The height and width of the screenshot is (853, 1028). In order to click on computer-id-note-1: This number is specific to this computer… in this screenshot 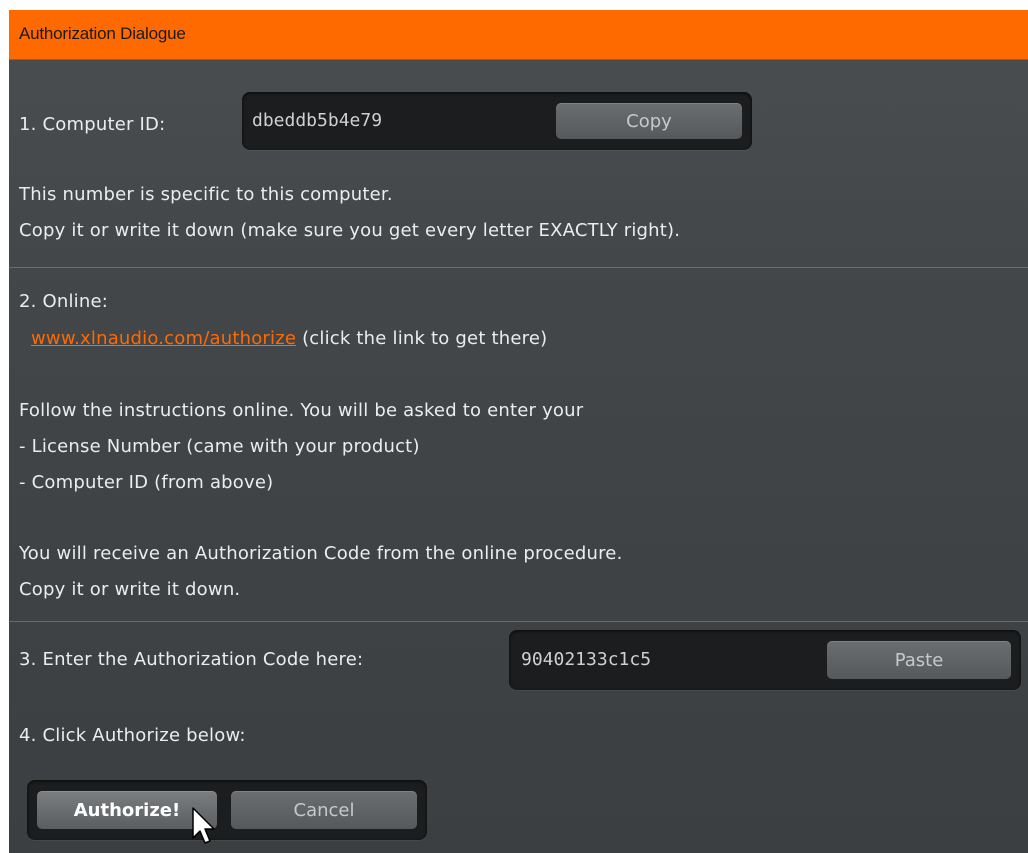, I will do `click(206, 194)`.